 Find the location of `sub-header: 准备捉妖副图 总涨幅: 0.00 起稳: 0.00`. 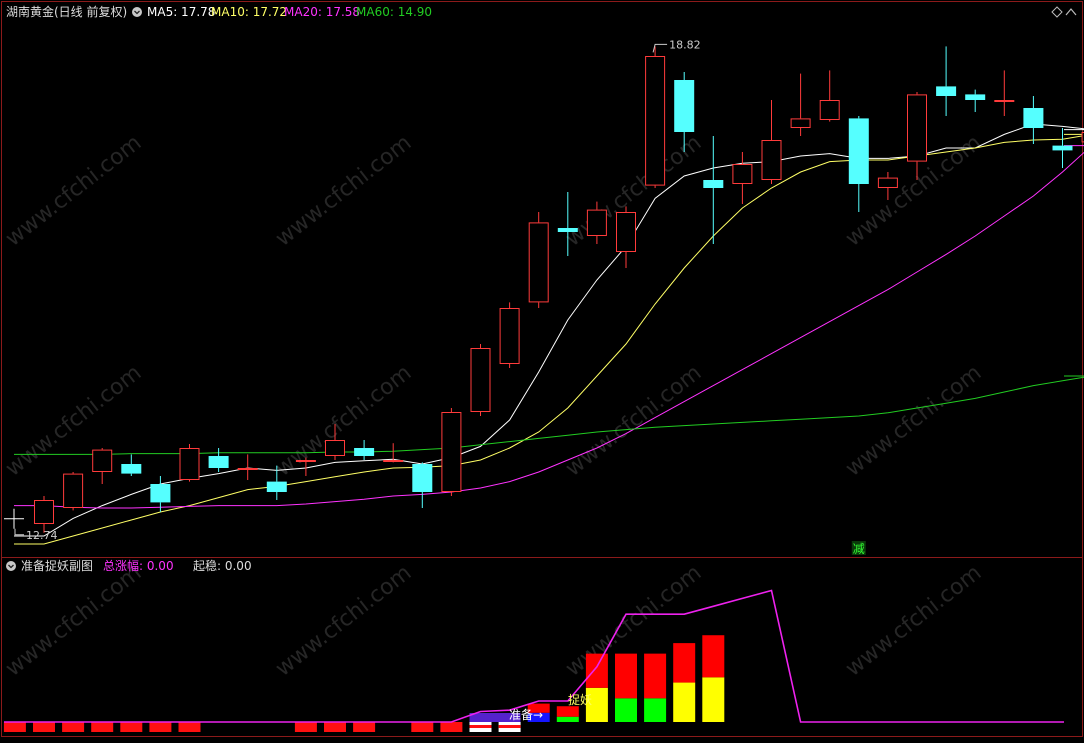

sub-header: 准备捉妖副图 总涨幅: 0.00 起稳: 0.00 is located at coordinates (129, 565).